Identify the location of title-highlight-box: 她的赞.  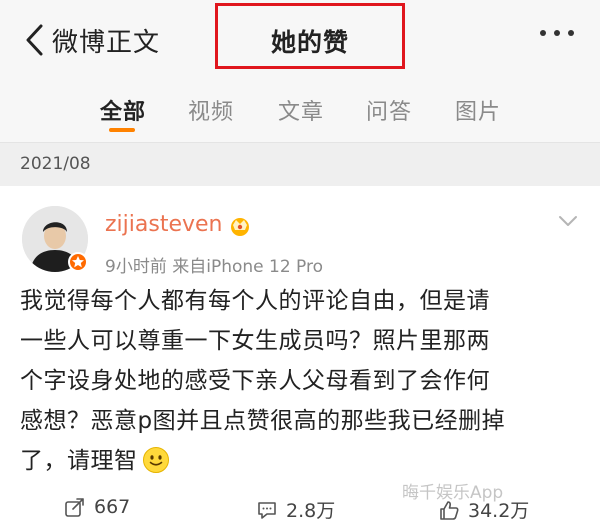
(310, 36).